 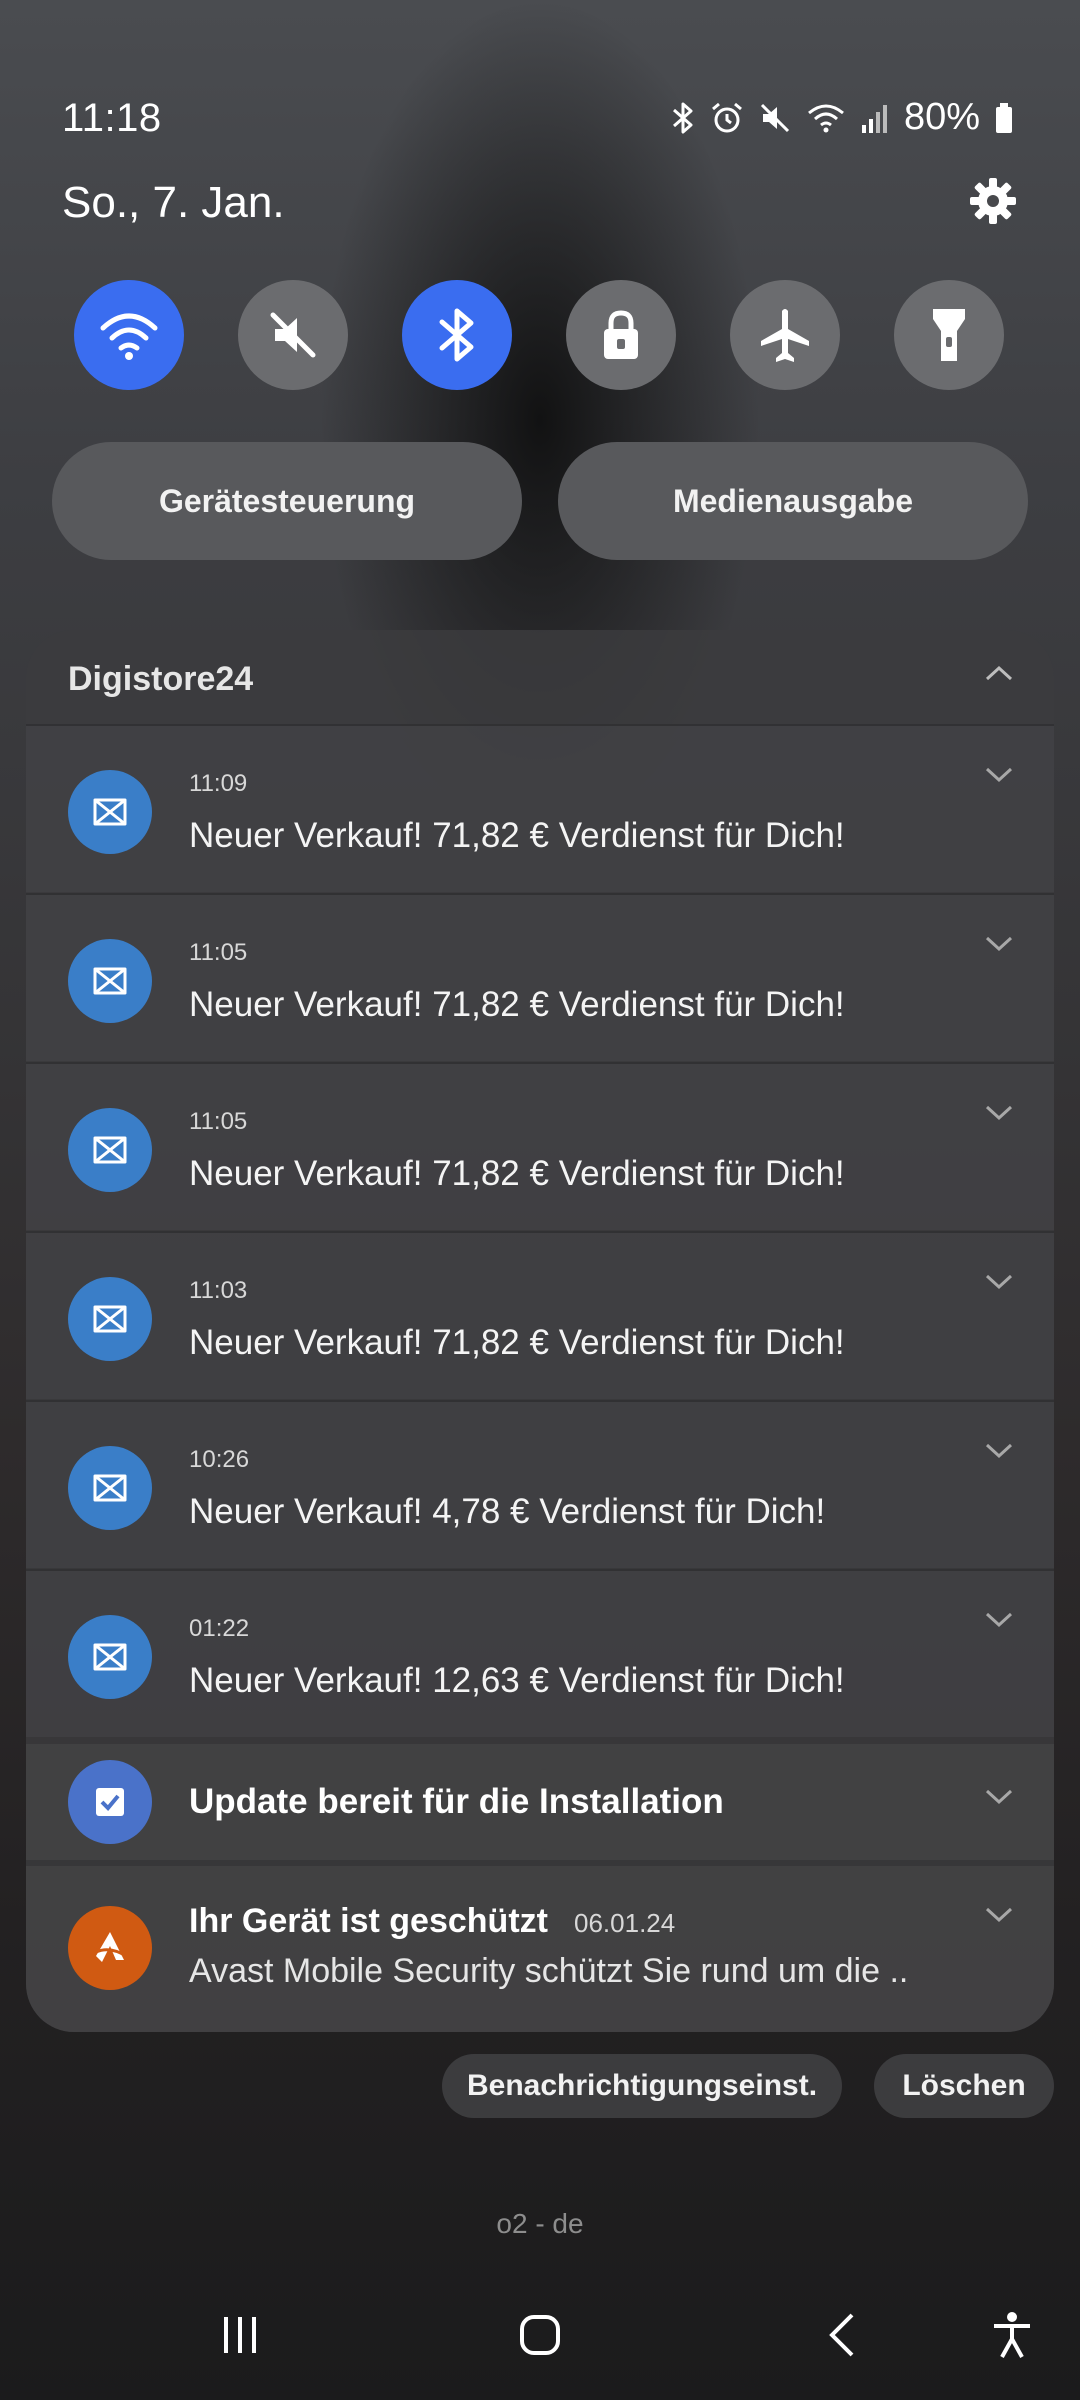 I want to click on qs-sound-toggle, so click(x=293, y=335).